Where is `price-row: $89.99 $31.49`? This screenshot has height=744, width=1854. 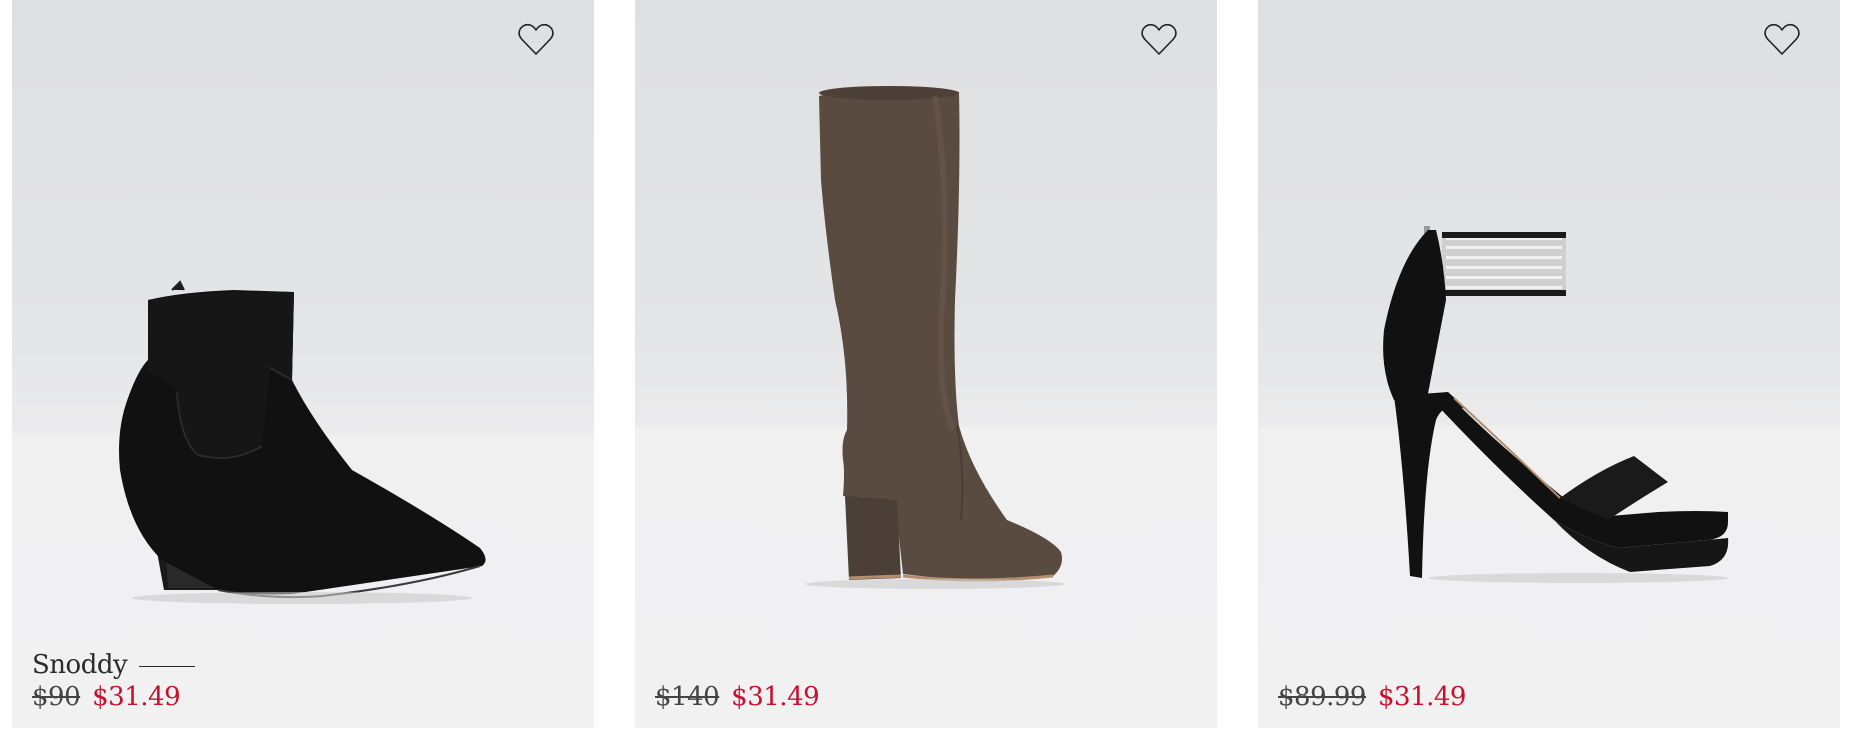
price-row: $89.99 $31.49 is located at coordinates (1372, 697).